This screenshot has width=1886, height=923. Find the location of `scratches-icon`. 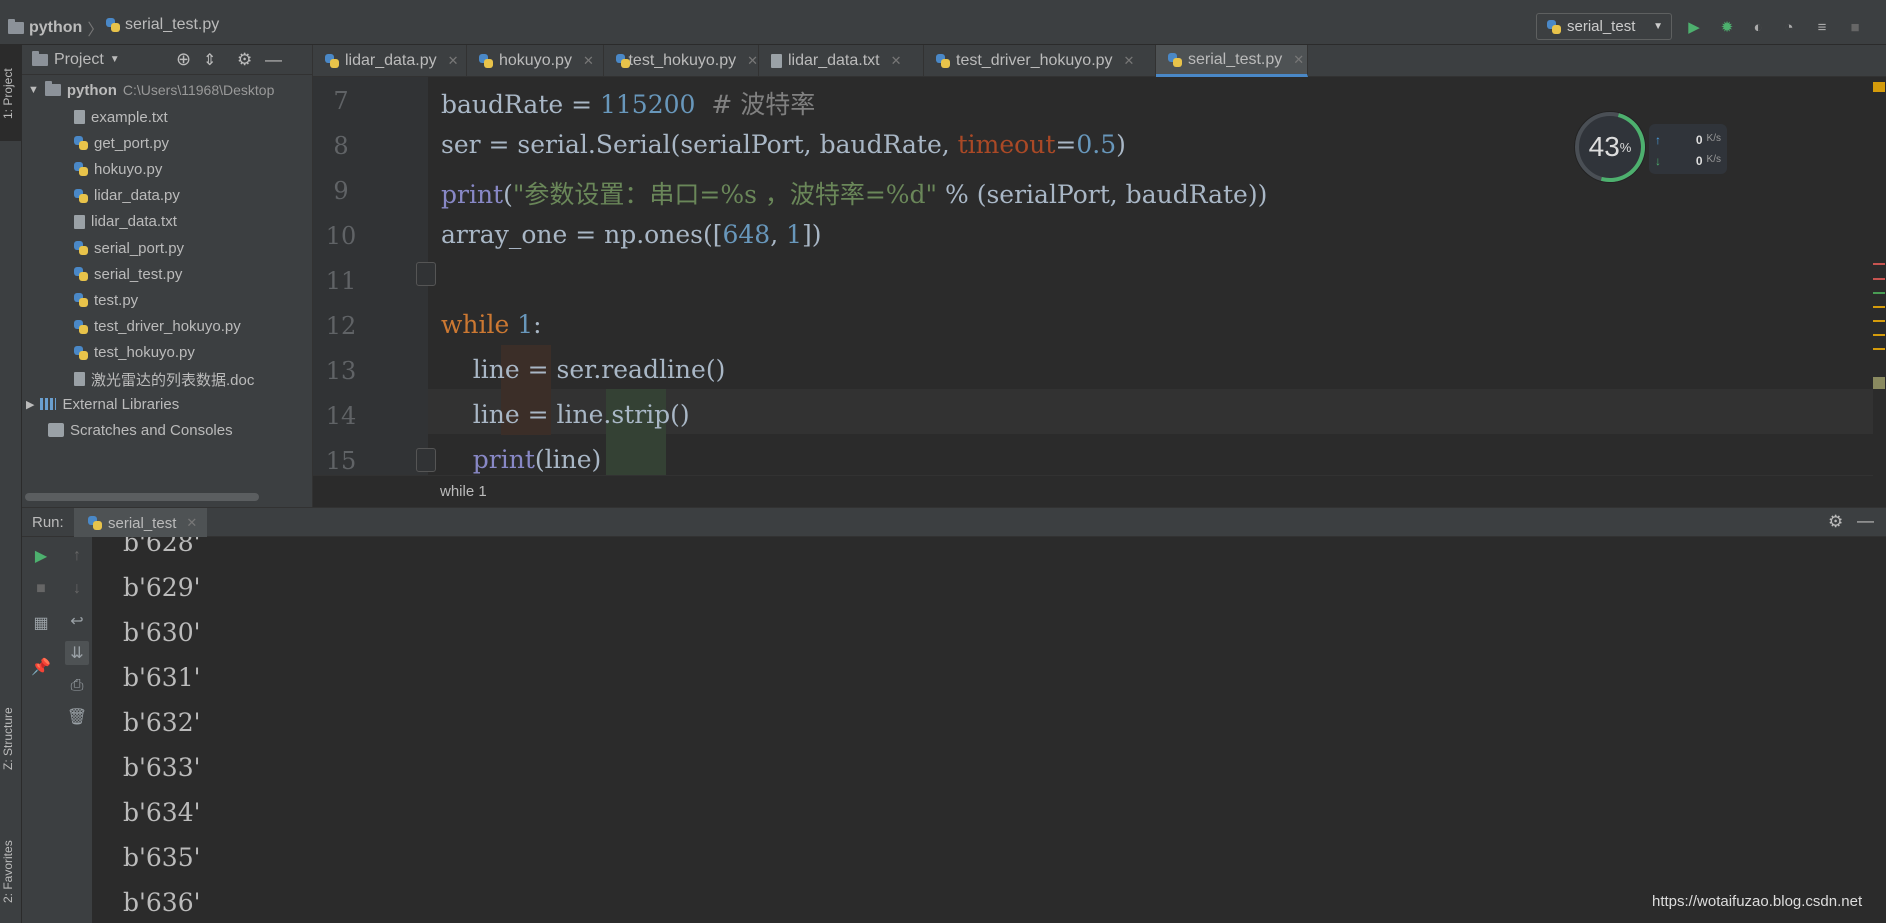

scratches-icon is located at coordinates (56, 430).